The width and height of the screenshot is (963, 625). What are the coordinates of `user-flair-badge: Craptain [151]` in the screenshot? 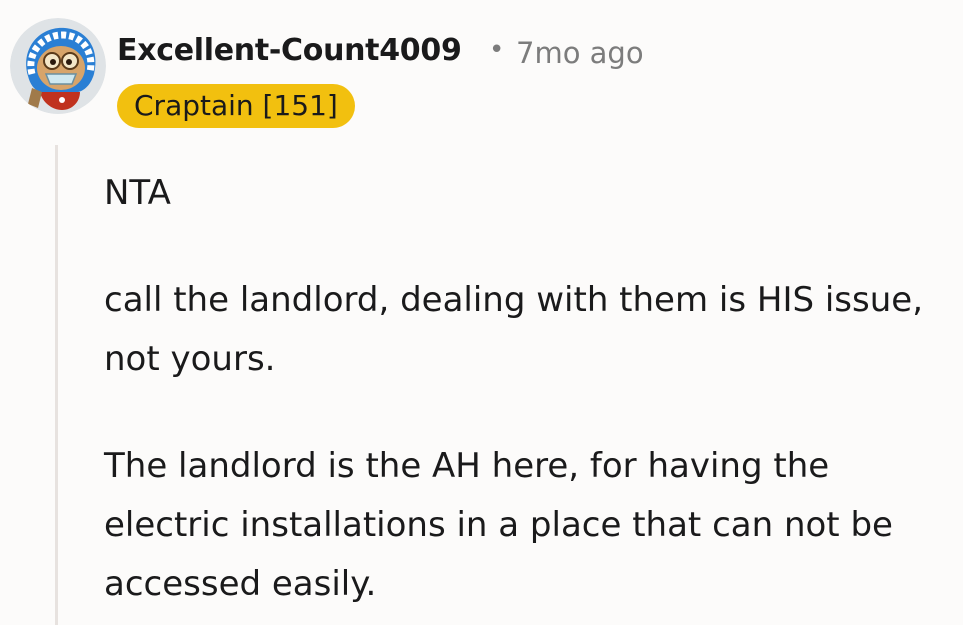 It's located at (236, 106).